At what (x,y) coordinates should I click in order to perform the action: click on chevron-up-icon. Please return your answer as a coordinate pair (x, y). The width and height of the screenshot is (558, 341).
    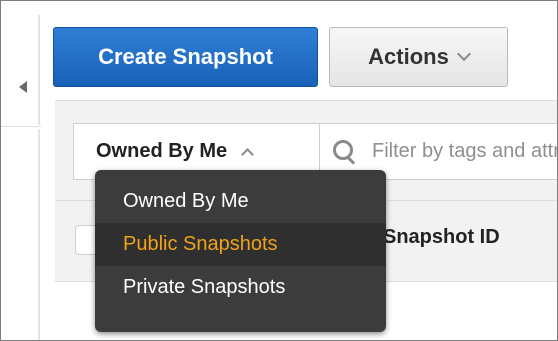
    Looking at the image, I should click on (248, 154).